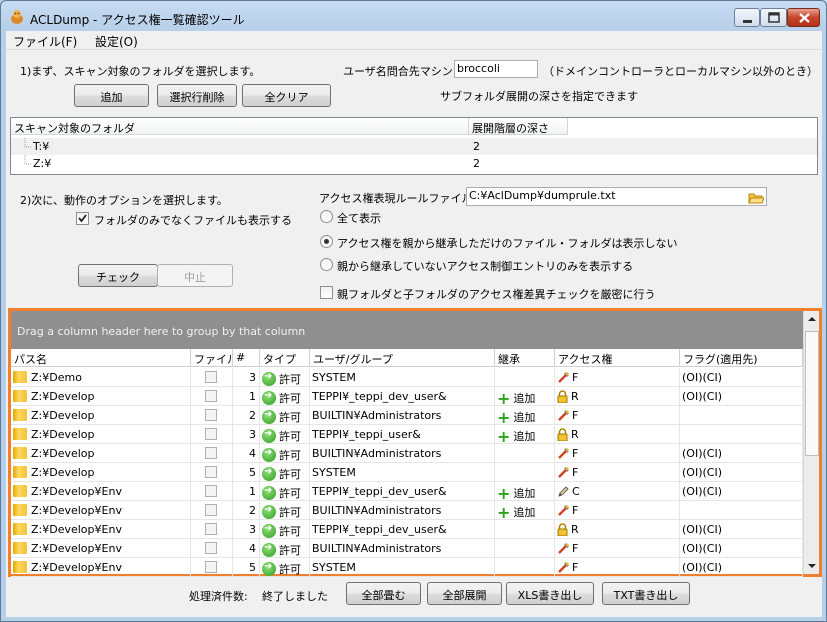 The width and height of the screenshot is (827, 622). Describe the element at coordinates (118, 275) in the screenshot. I see `check-button: チェック` at that location.